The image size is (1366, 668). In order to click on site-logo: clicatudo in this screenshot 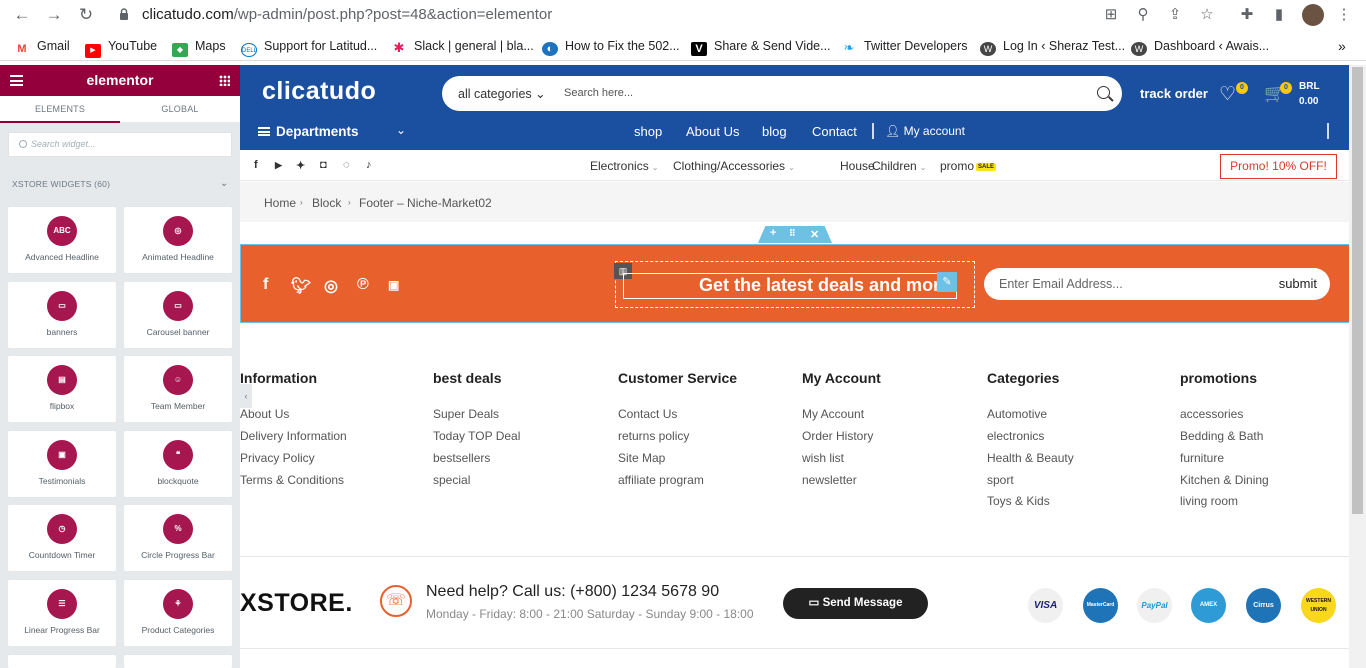, I will do `click(319, 91)`.